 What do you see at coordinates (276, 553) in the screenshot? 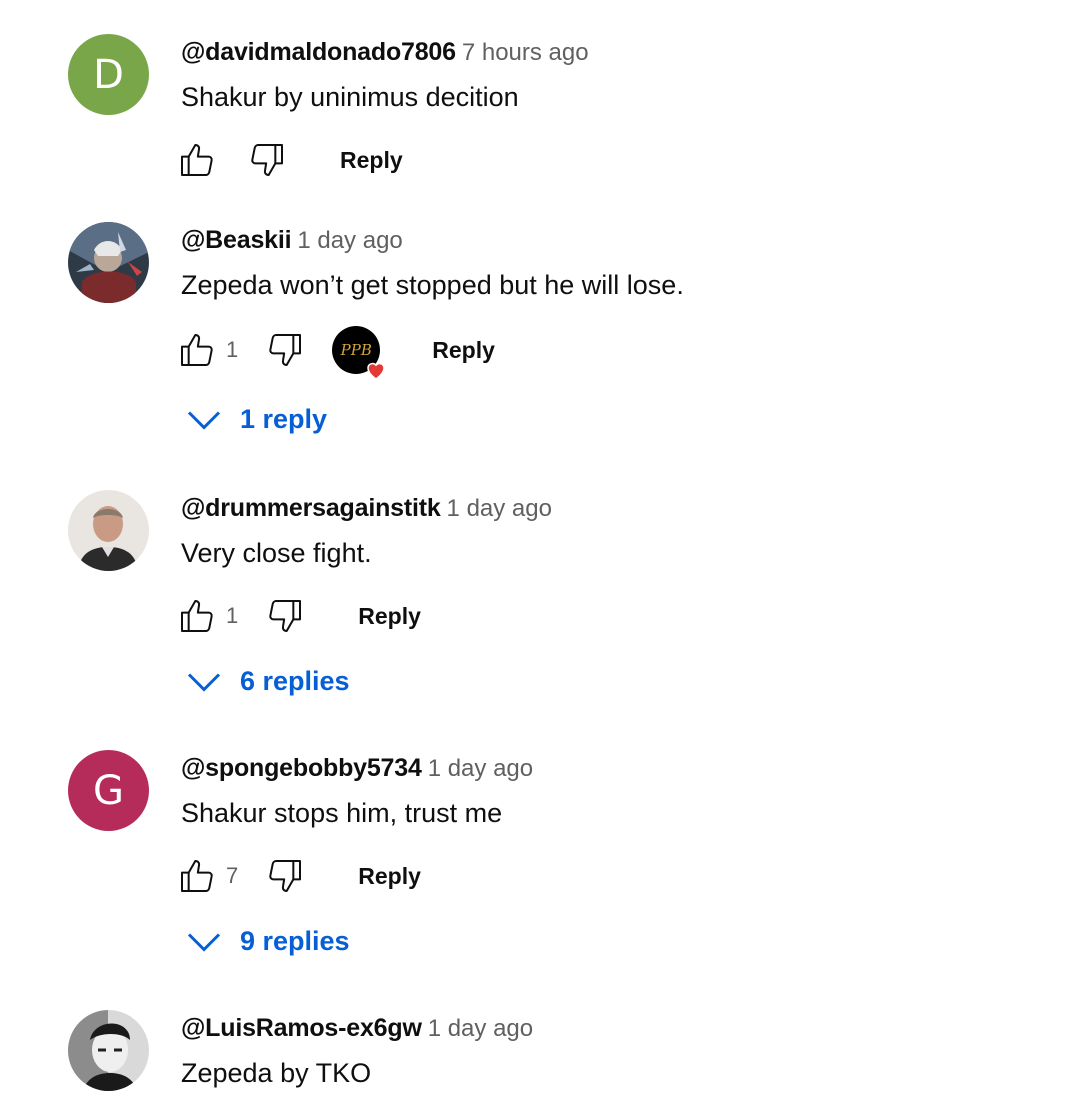
I see `comment-text: Very close fight.` at bounding box center [276, 553].